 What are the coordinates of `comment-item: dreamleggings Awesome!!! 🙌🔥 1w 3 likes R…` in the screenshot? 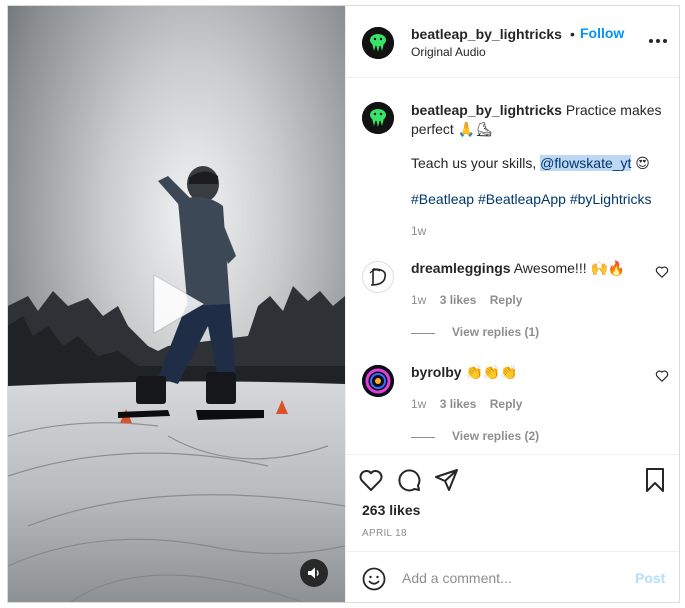 It's located at (512, 311).